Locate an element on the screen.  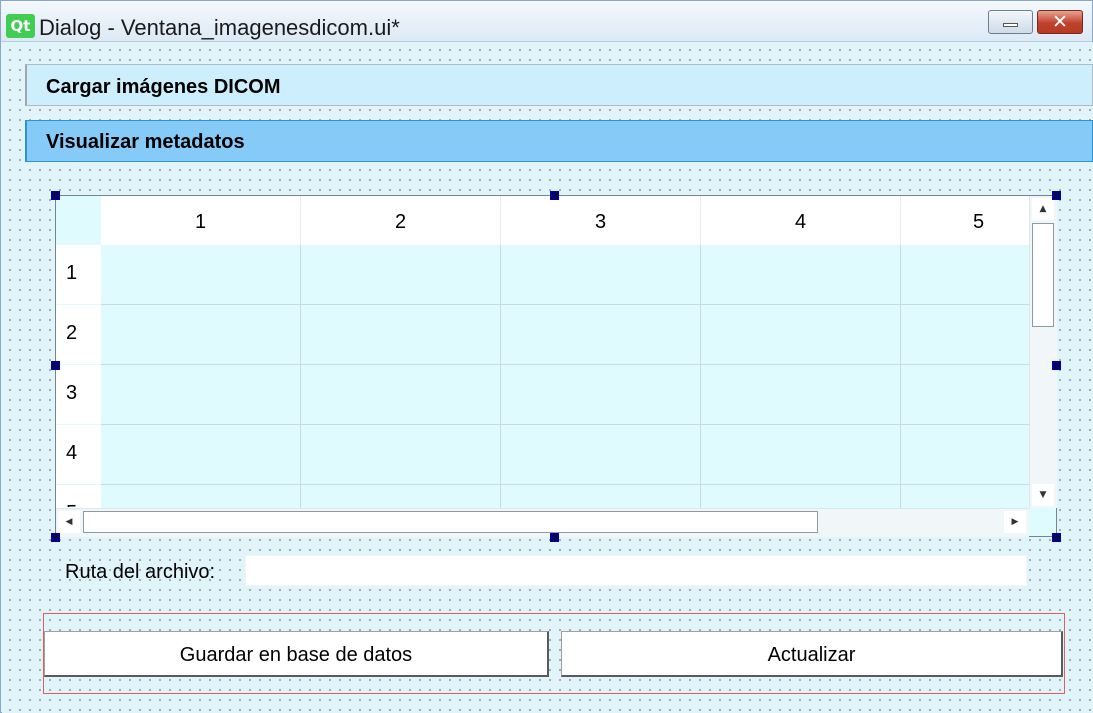
table-corner is located at coordinates (78, 220).